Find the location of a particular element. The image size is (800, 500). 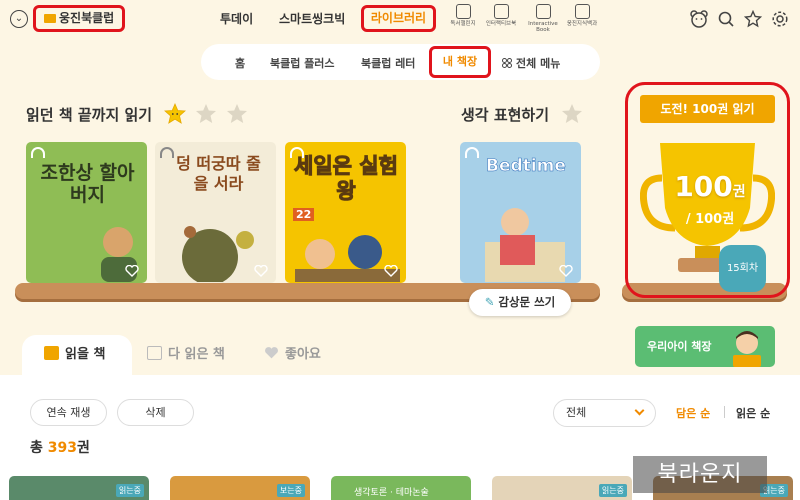

brand-logo: 웅진북클럽 is located at coordinates (79, 18).